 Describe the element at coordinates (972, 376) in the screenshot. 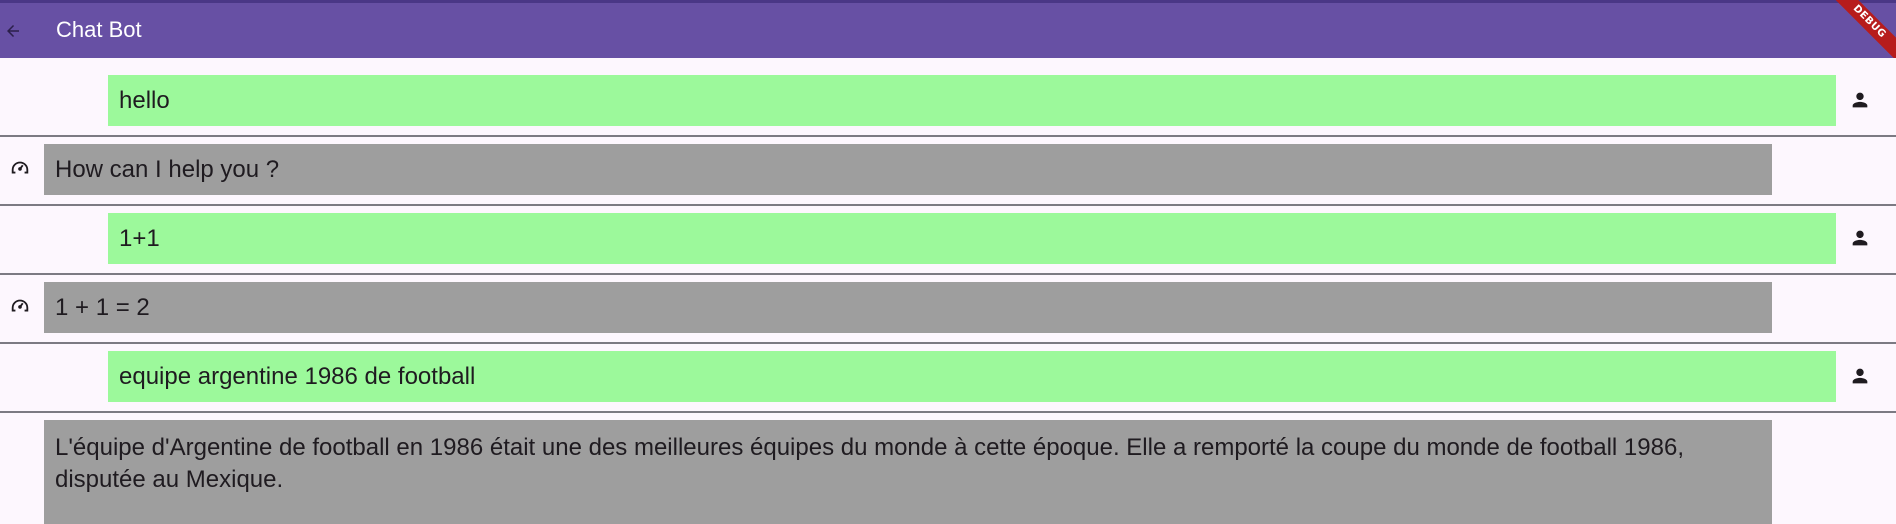

I see `user-message-bubble: equipe argentine 1986 de football` at that location.